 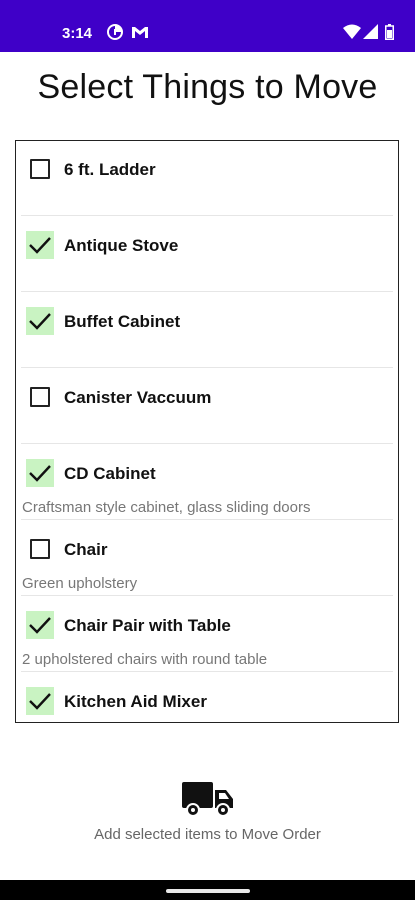 I want to click on item-description: 2 upholstered chairs with round table, so click(x=145, y=659).